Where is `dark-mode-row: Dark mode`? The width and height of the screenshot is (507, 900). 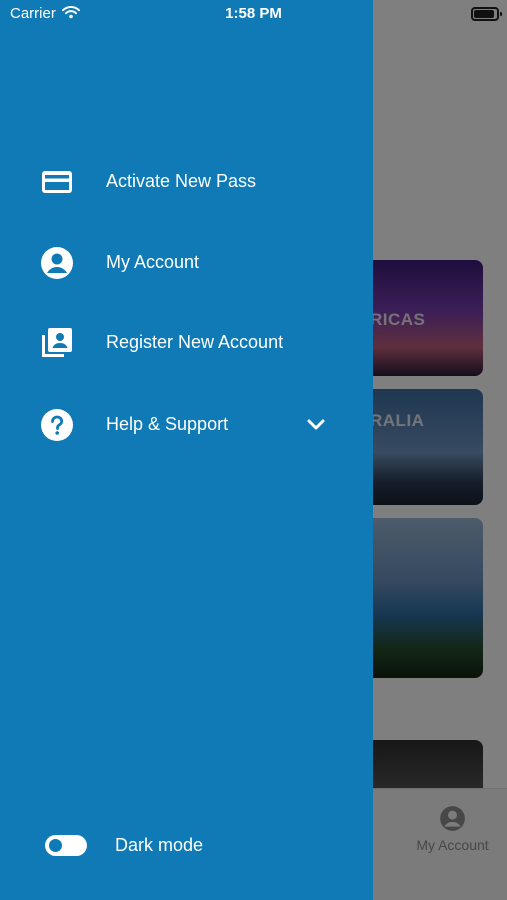
dark-mode-row: Dark mode is located at coordinates (186, 845).